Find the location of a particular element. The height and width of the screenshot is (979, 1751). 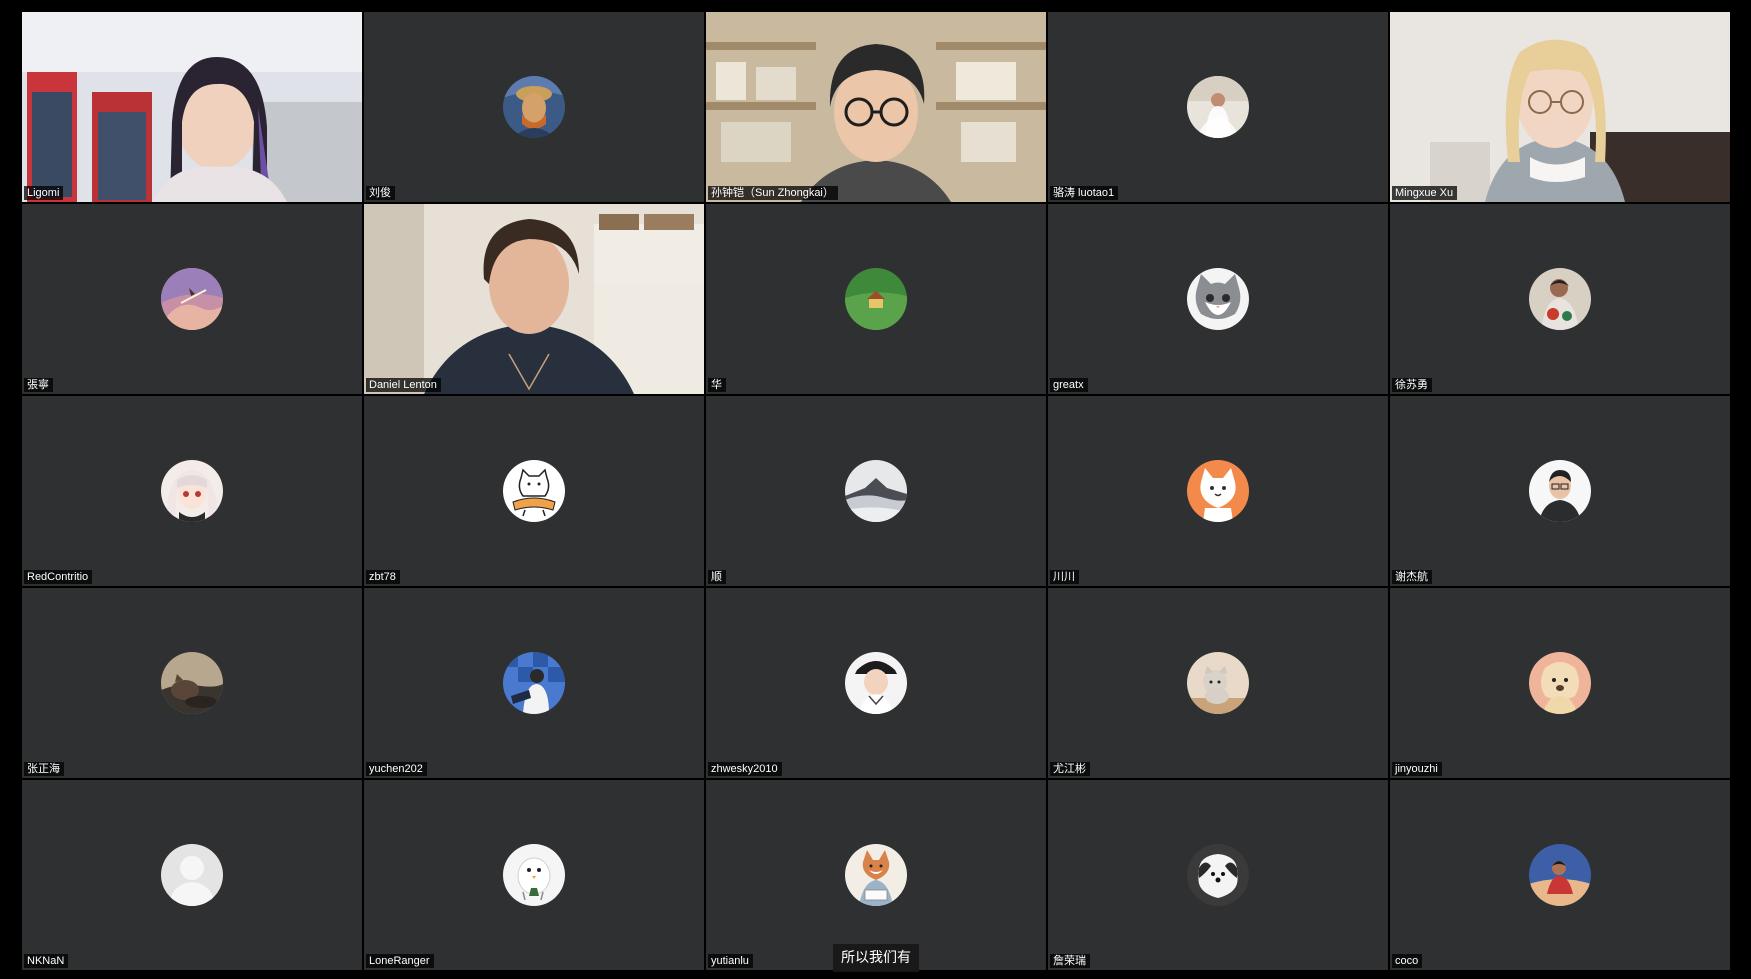

participant-name: 刘俊 is located at coordinates (380, 193).